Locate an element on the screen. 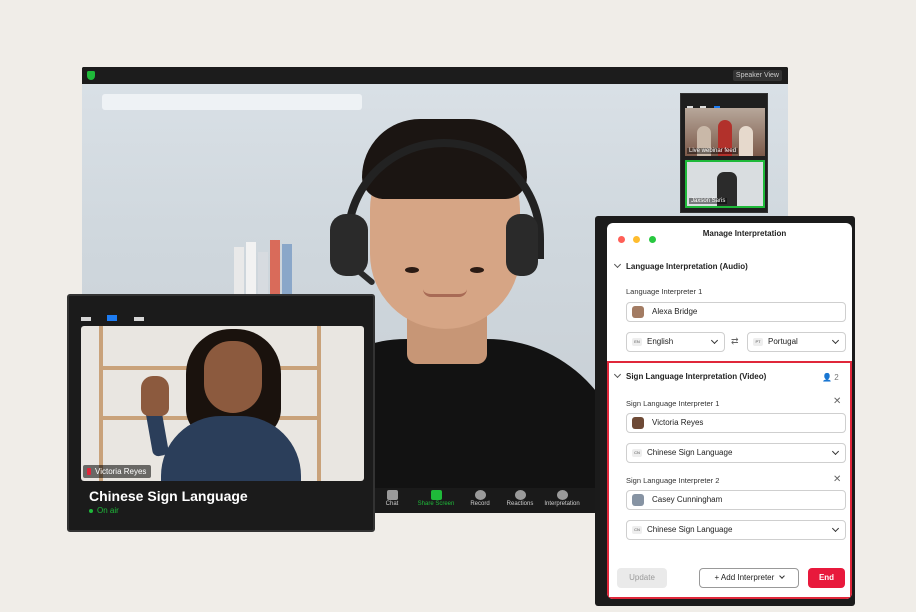 The image size is (916, 612). update-button: Update is located at coordinates (642, 578).